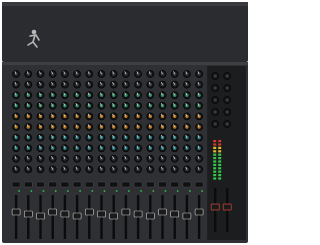  What do you see at coordinates (125, 4) in the screenshot?
I see `top-edge` at bounding box center [125, 4].